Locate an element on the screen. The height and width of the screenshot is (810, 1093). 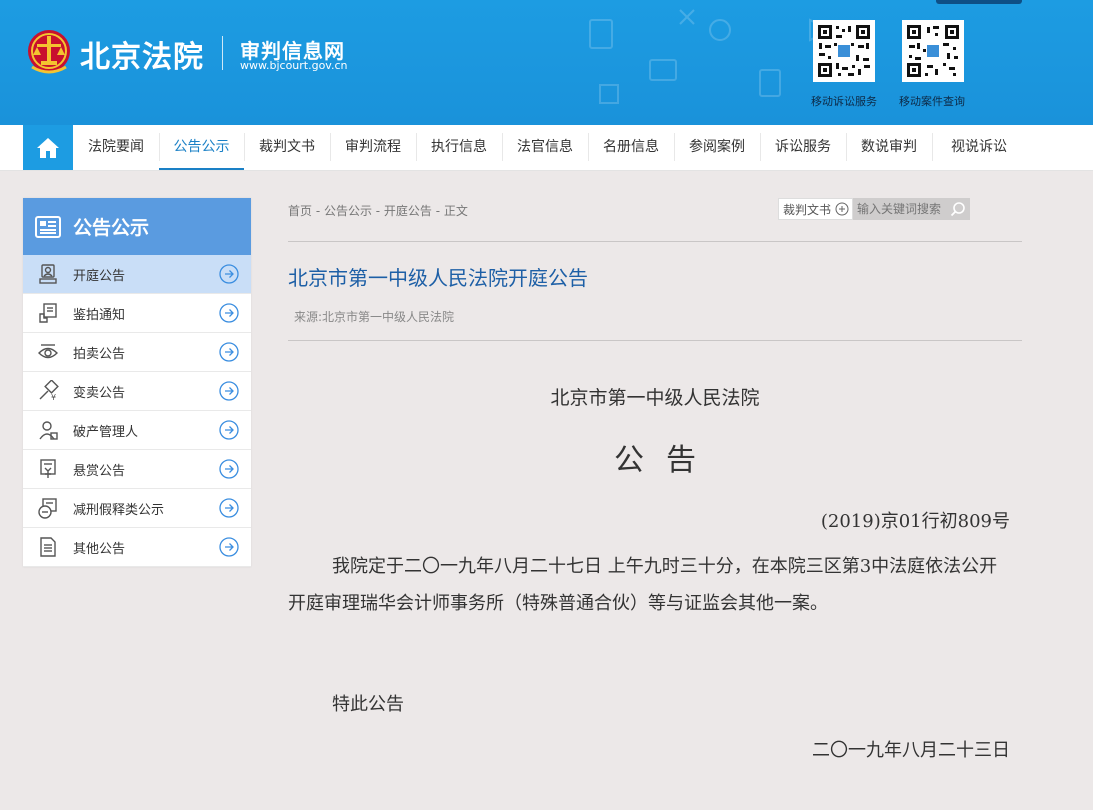
sidebar-item-commutation-parole: 减刑假释类公示 is located at coordinates (137, 508).